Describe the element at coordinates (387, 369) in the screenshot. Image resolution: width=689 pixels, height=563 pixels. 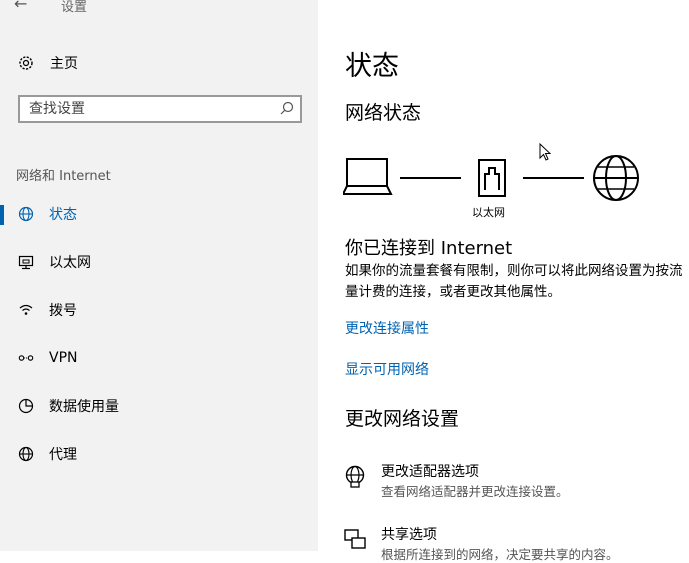
I see `show-available-networks-link: 显示可用网络` at that location.